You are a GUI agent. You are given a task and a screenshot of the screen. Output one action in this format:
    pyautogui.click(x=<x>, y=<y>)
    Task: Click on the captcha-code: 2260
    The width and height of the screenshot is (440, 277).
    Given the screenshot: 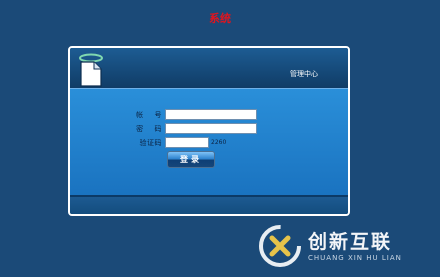 What is the action you would take?
    pyautogui.click(x=218, y=143)
    